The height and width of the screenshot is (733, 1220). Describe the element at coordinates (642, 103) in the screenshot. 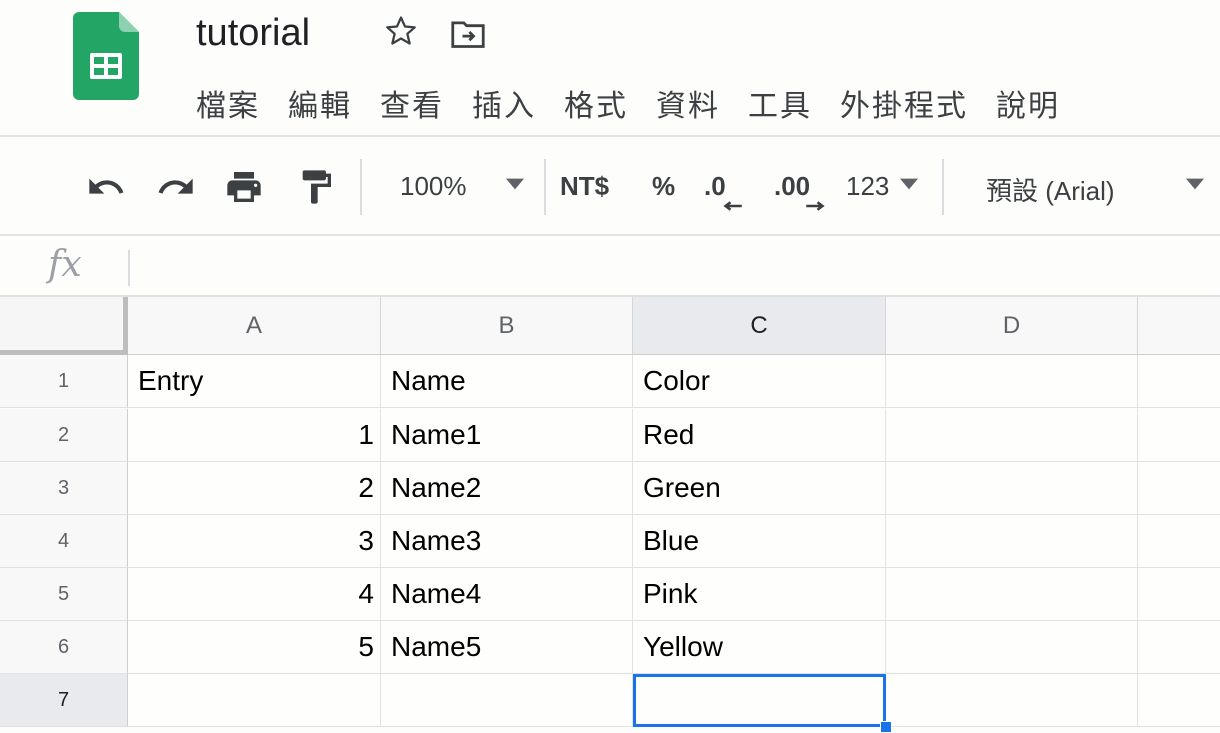

I see `menu-bar: 檔案 編輯 查看 插入 格式 資料 工具 外掛程式 說明` at that location.